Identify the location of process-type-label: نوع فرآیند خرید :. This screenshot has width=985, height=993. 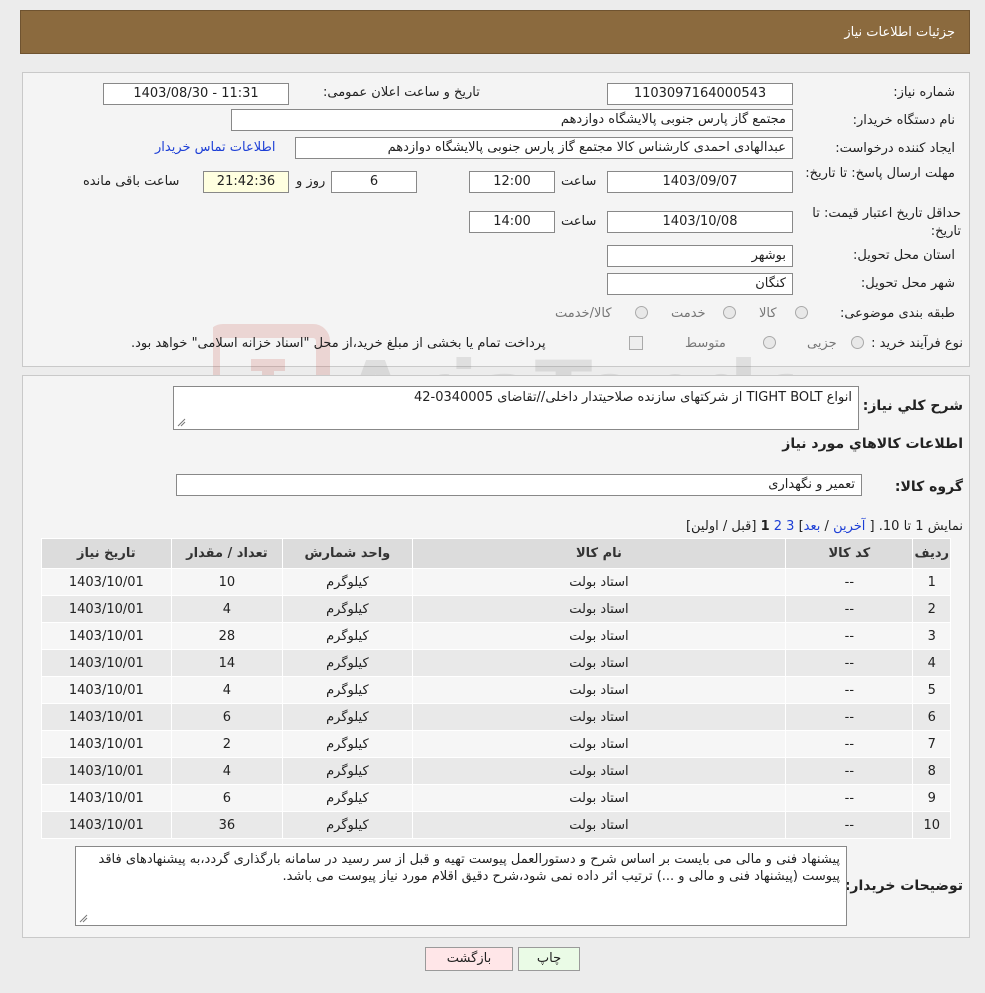
(917, 343).